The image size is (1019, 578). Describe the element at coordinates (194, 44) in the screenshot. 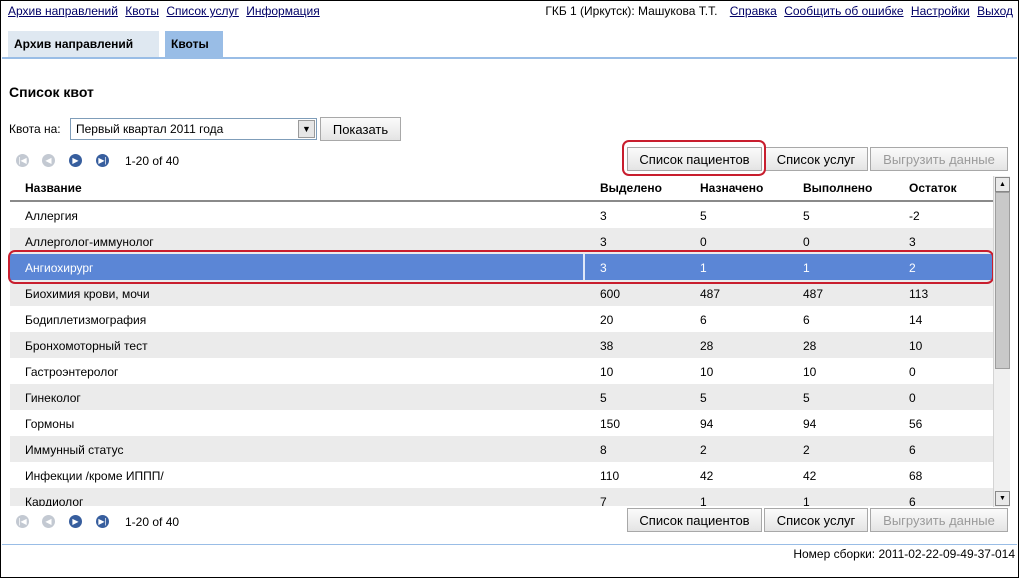

I see `tab-quotas: Квоты` at that location.